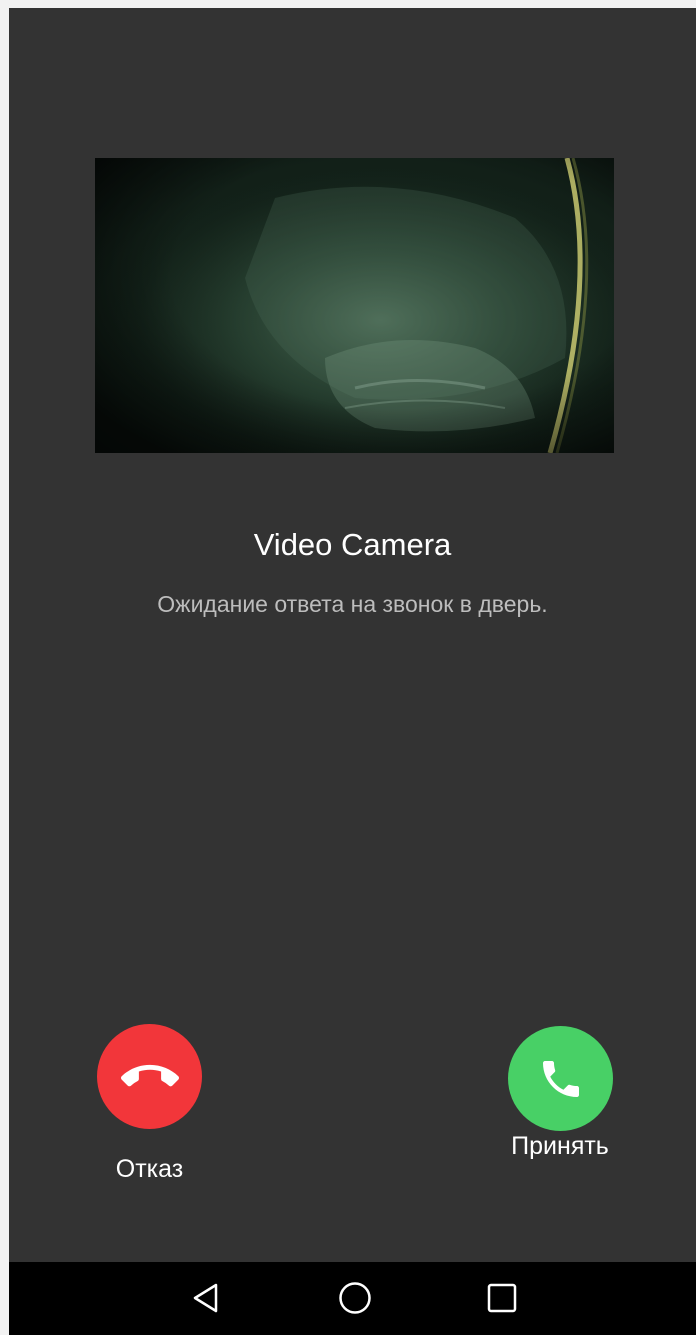 The height and width of the screenshot is (1335, 696). I want to click on hang-up-phone-icon, so click(149, 1075).